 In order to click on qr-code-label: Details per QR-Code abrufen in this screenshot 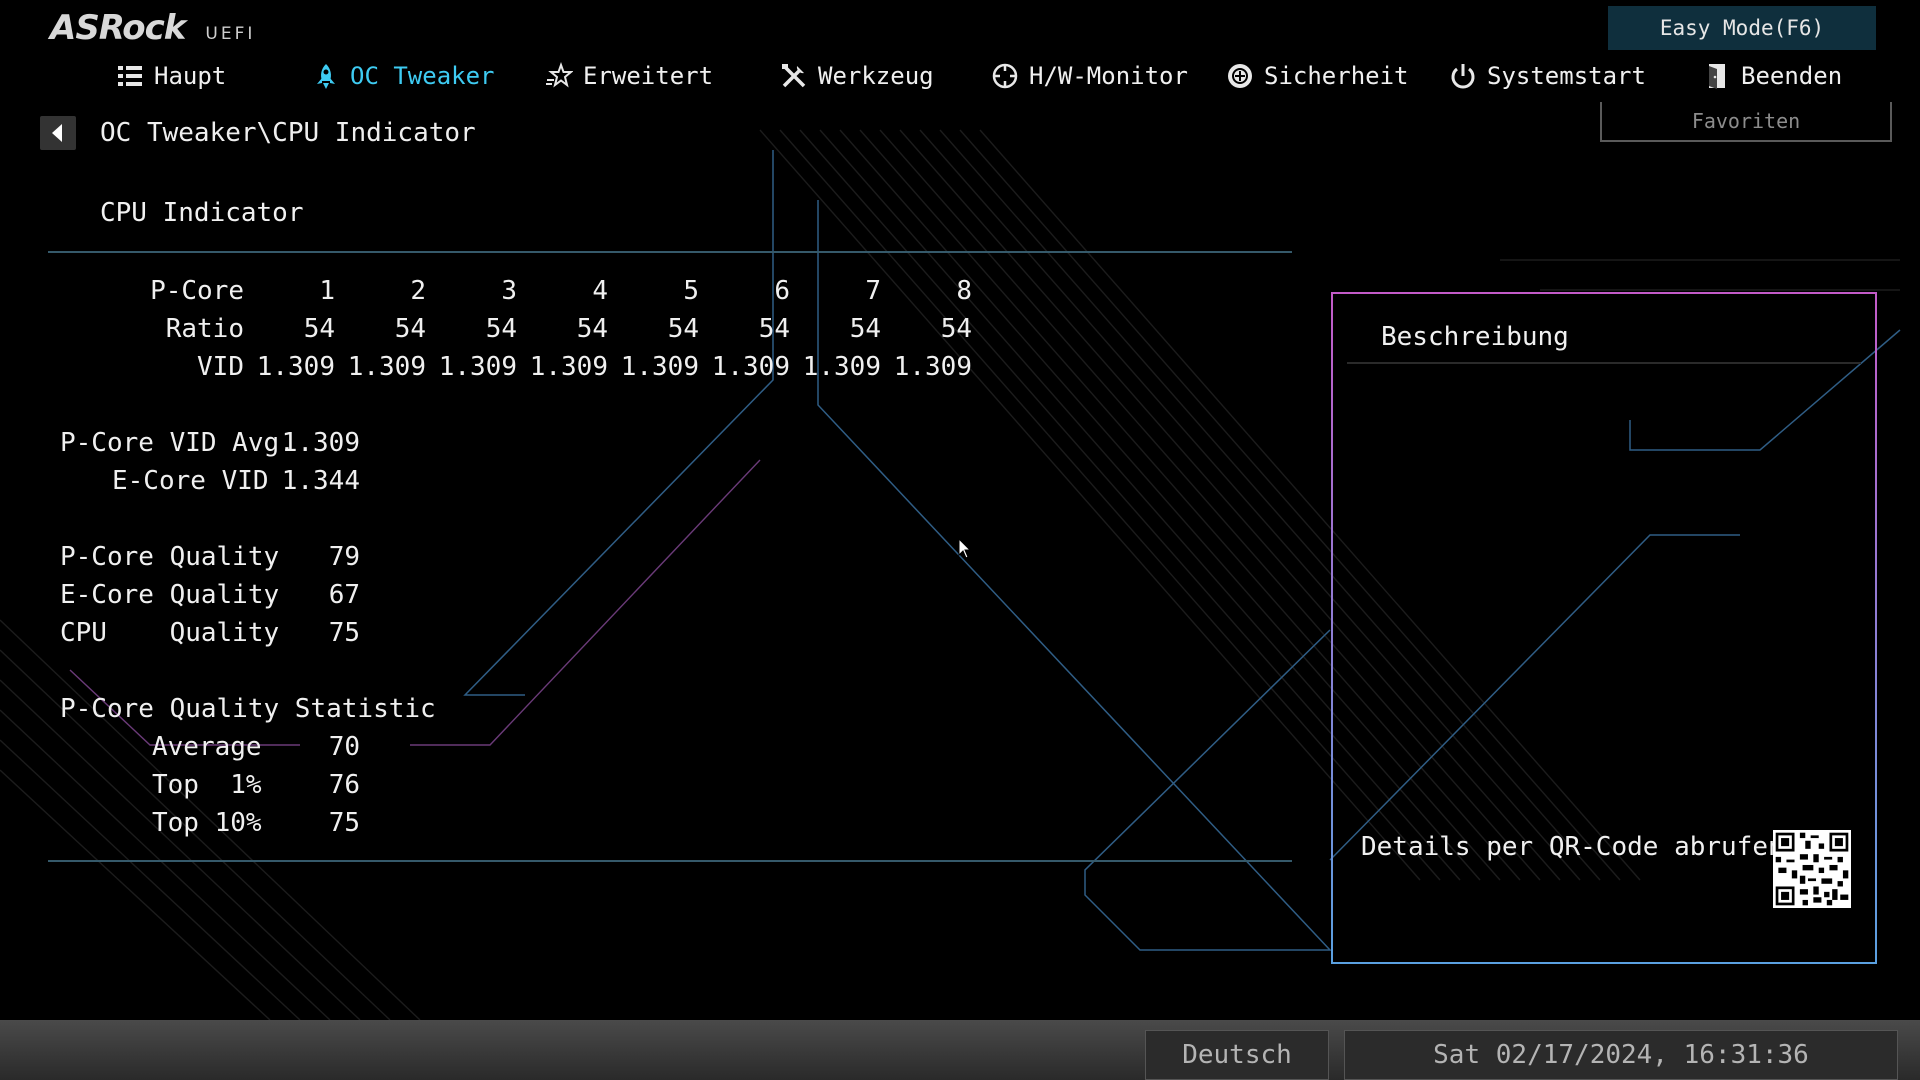, I will do `click(1572, 847)`.